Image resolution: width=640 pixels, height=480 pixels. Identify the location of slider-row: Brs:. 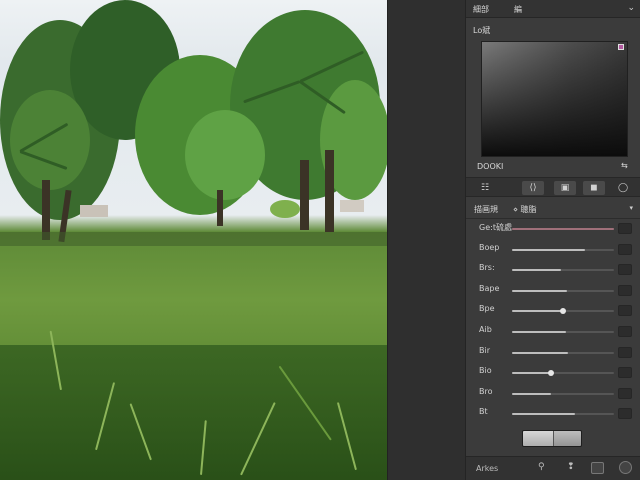
(553, 271).